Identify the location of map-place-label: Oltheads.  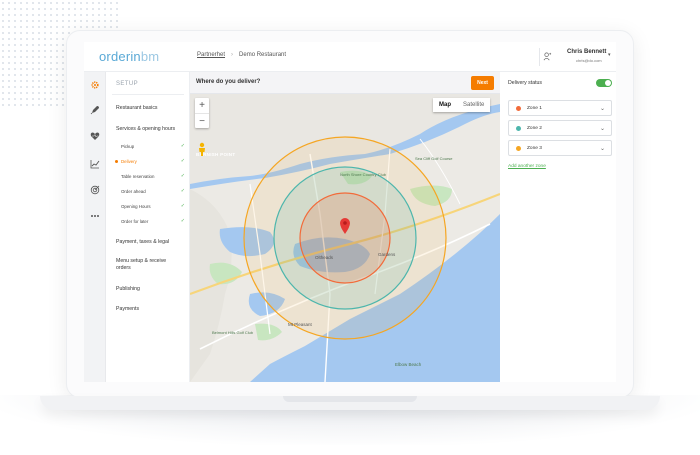
(324, 257).